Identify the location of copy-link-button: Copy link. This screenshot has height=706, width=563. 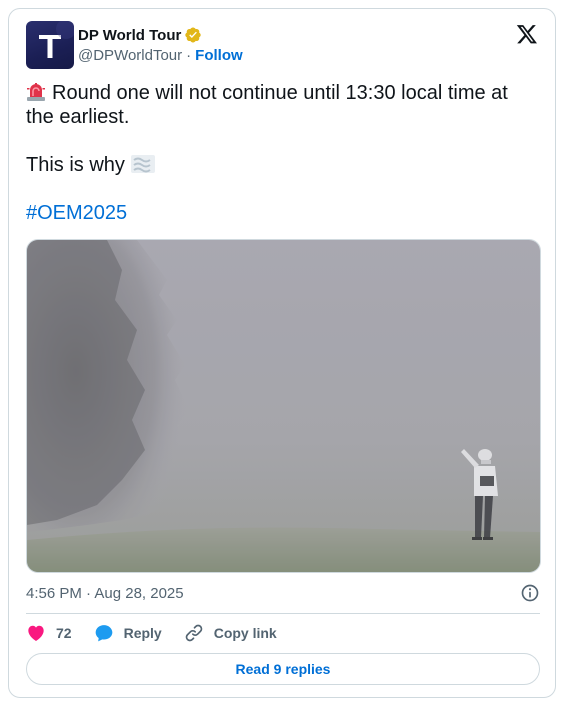
(230, 633).